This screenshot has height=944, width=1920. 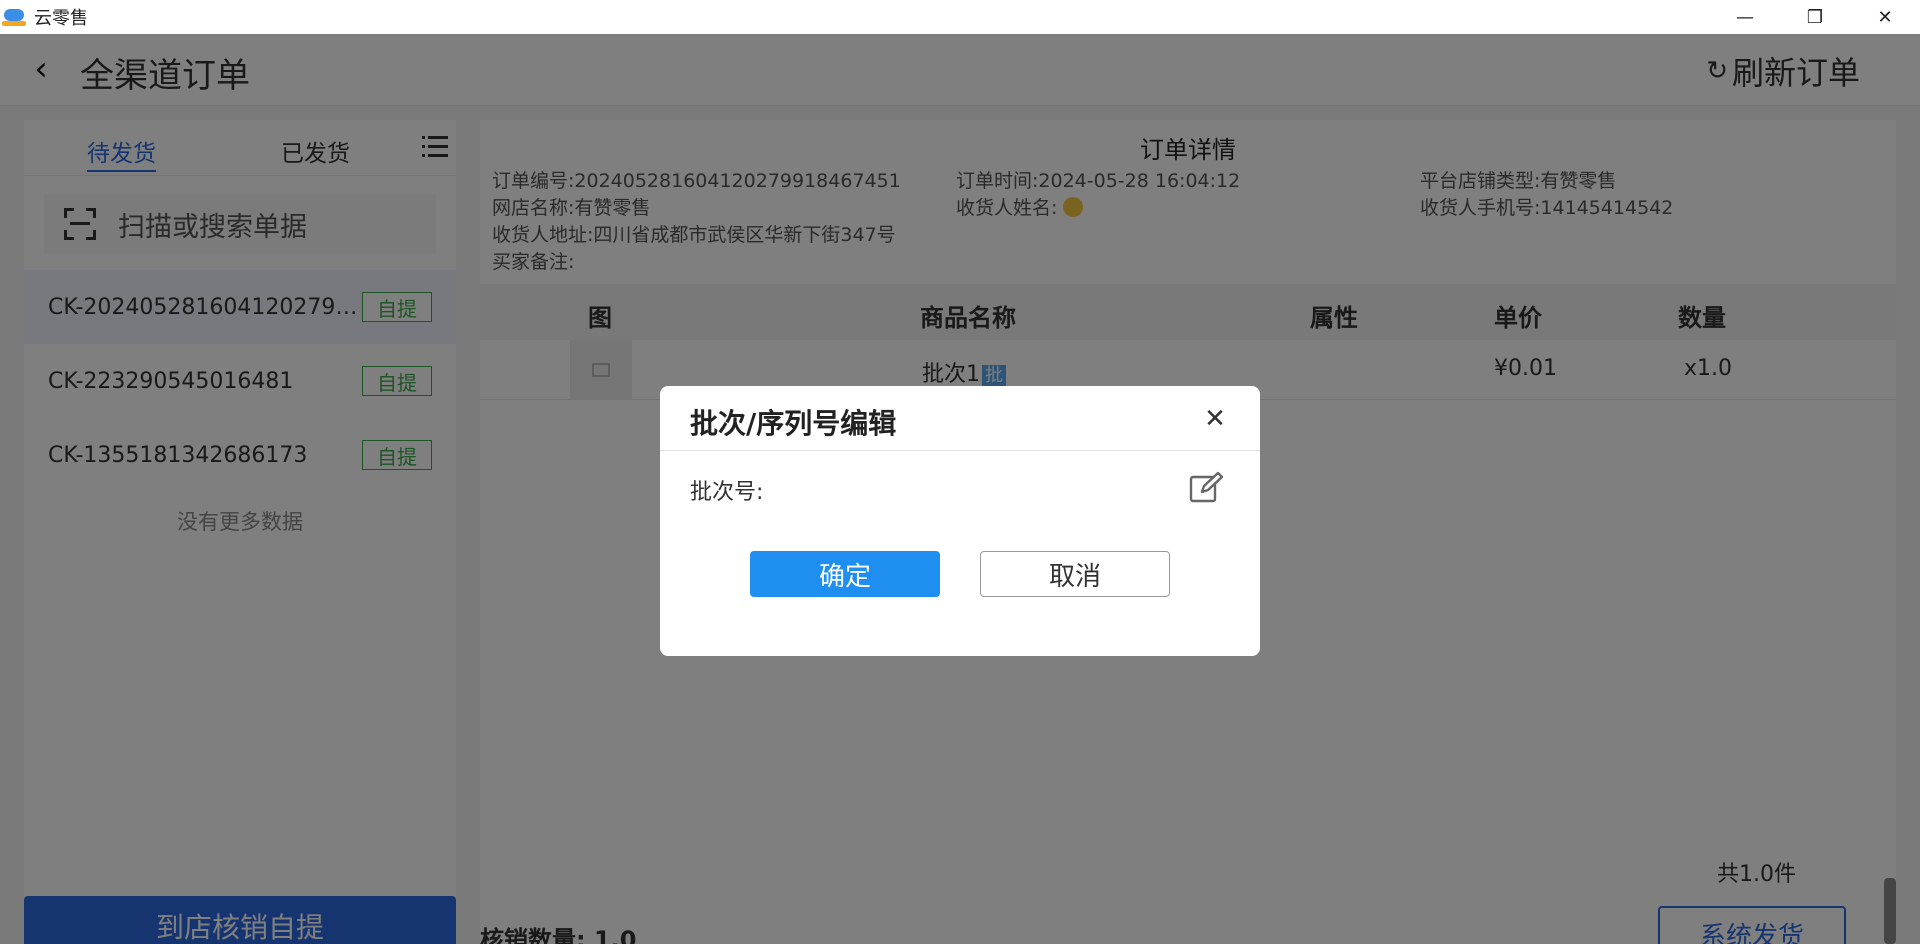 What do you see at coordinates (845, 574) in the screenshot?
I see `confirm-button: 确定` at bounding box center [845, 574].